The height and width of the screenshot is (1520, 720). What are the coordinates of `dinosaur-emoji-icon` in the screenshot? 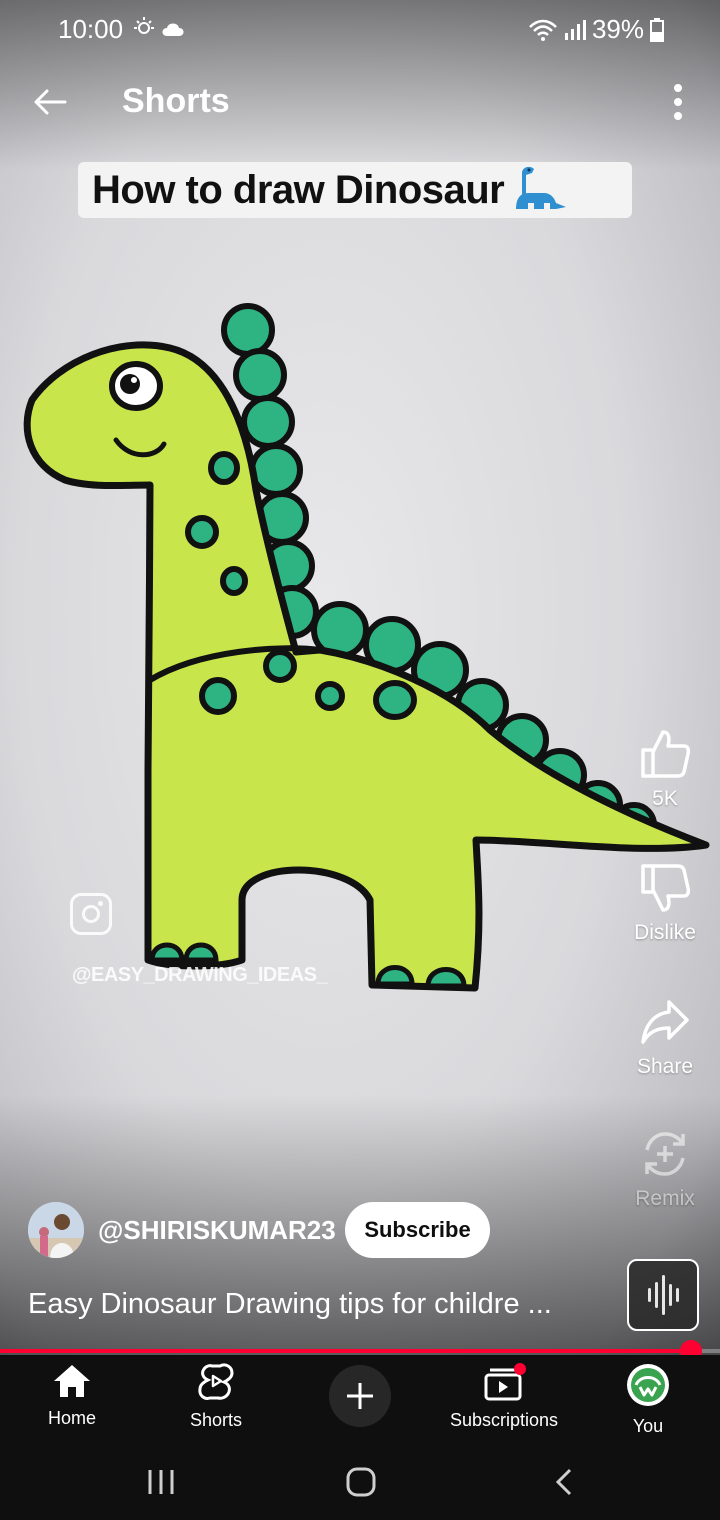 It's located at (539, 190).